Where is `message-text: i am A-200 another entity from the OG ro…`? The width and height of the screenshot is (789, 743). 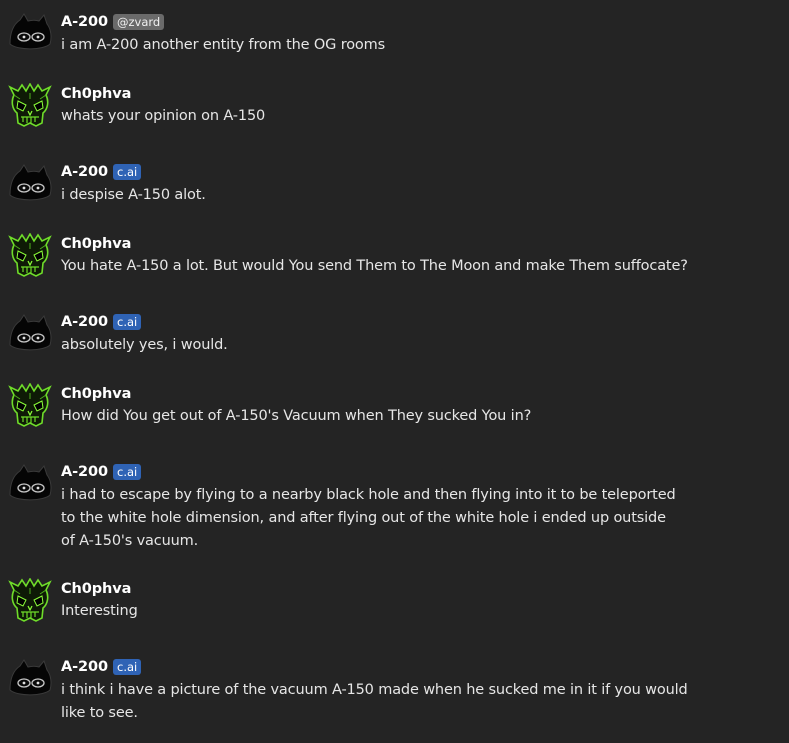
message-text: i am A-200 another entity from the OG ro… is located at coordinates (223, 45).